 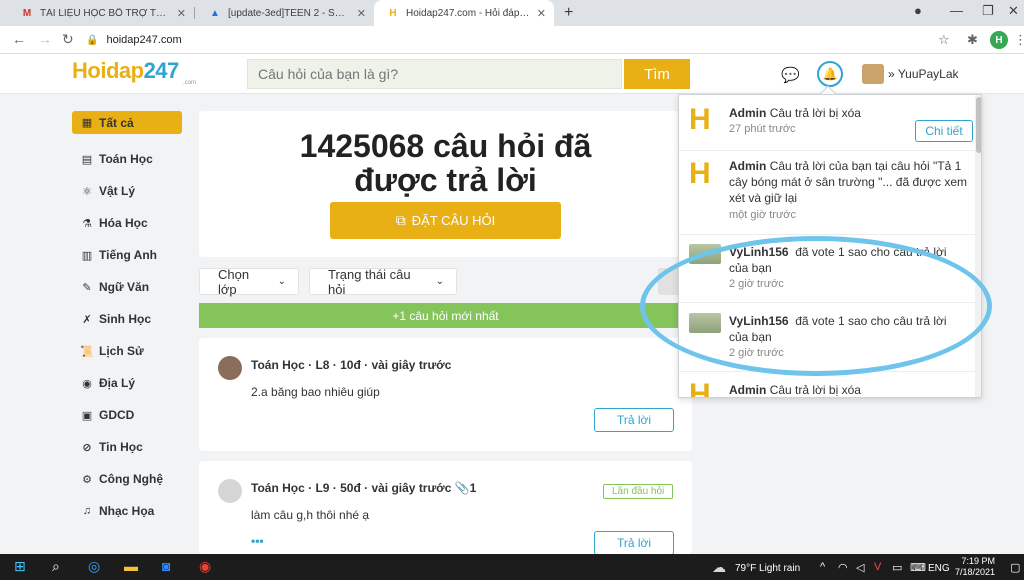 What do you see at coordinates (822, 567) in the screenshot?
I see `tray-chevron-icon: ^` at bounding box center [822, 567].